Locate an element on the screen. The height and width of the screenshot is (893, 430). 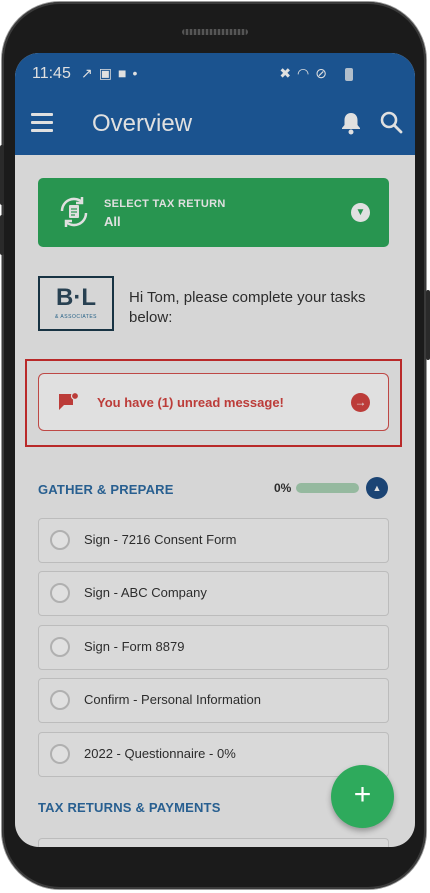
volume-button is located at coordinates (2, 175).